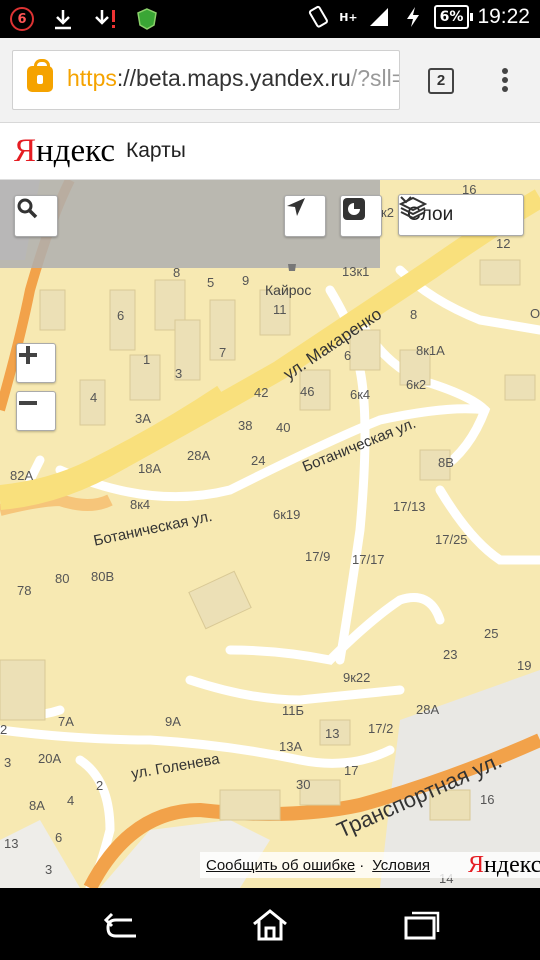 The width and height of the screenshot is (540, 960). I want to click on house-number: 4, so click(71, 800).